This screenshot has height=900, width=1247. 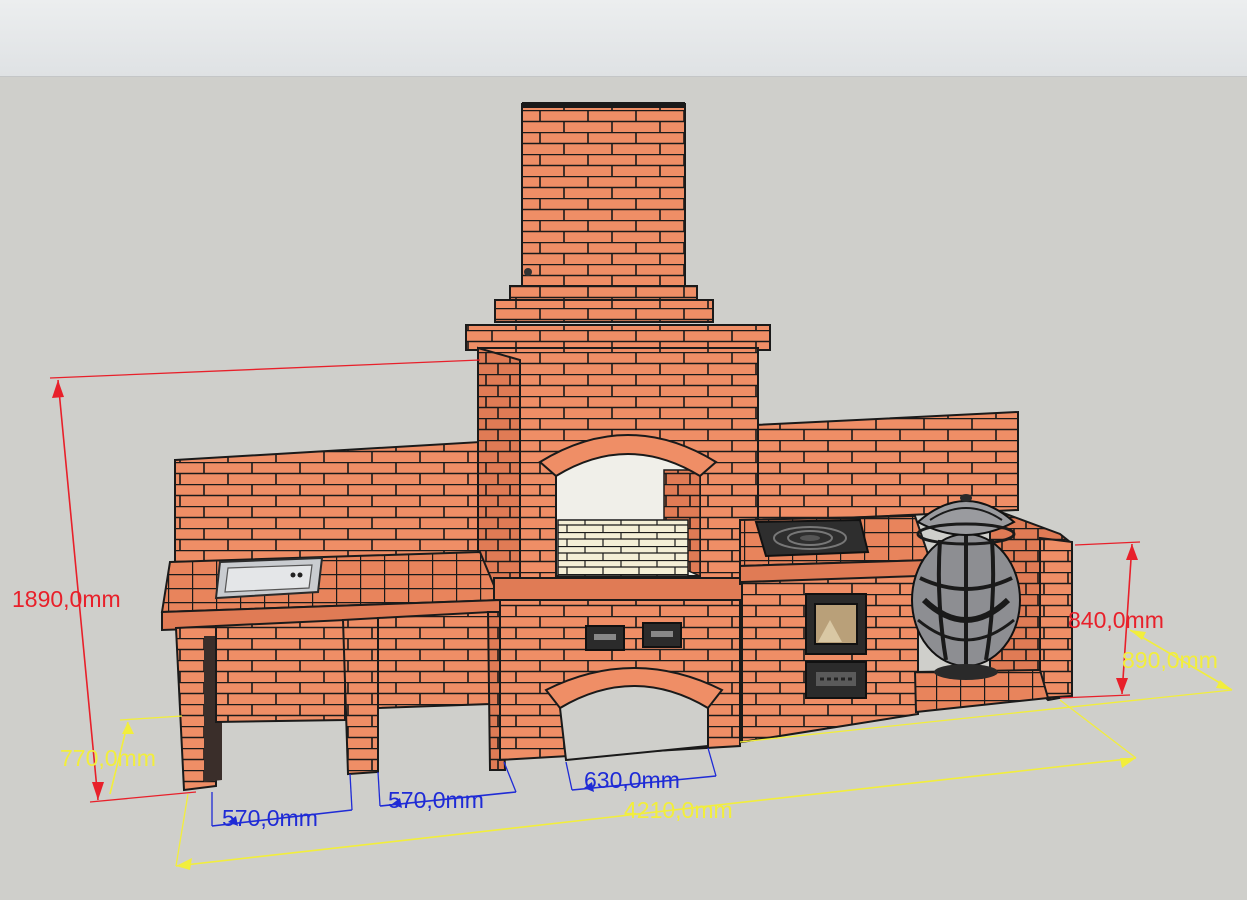 What do you see at coordinates (282, 802) in the screenshot?
I see `dimension-bay-left: 570,0mm` at bounding box center [282, 802].